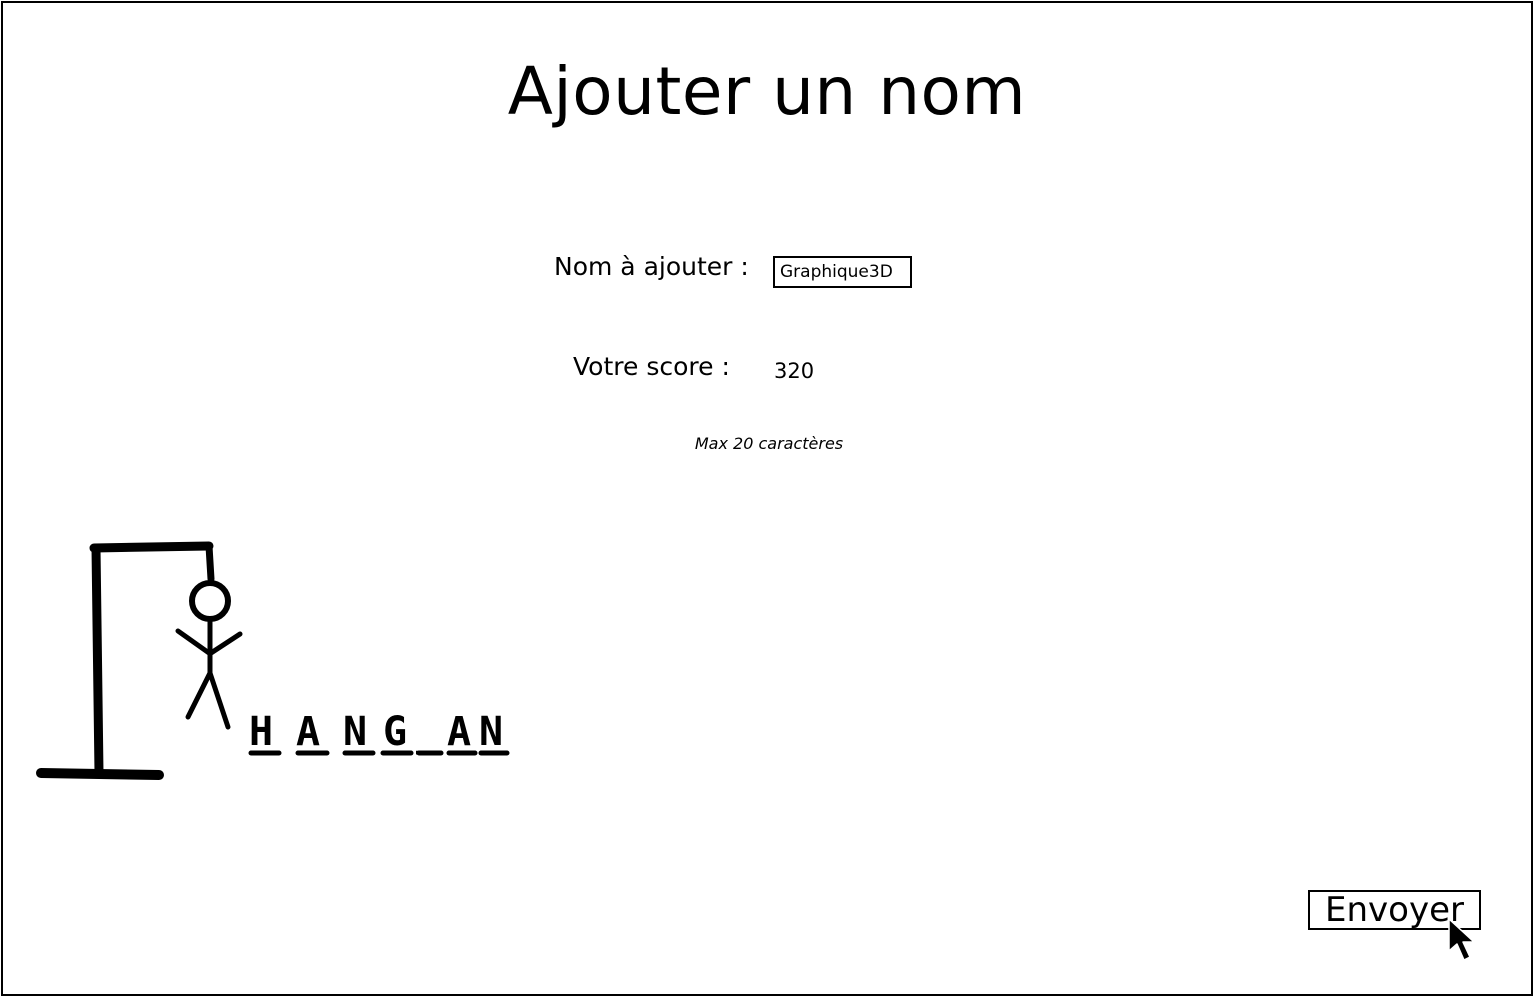 The width and height of the screenshot is (1536, 1000). What do you see at coordinates (767, 91) in the screenshot?
I see `page-title: Ajouter un nom` at bounding box center [767, 91].